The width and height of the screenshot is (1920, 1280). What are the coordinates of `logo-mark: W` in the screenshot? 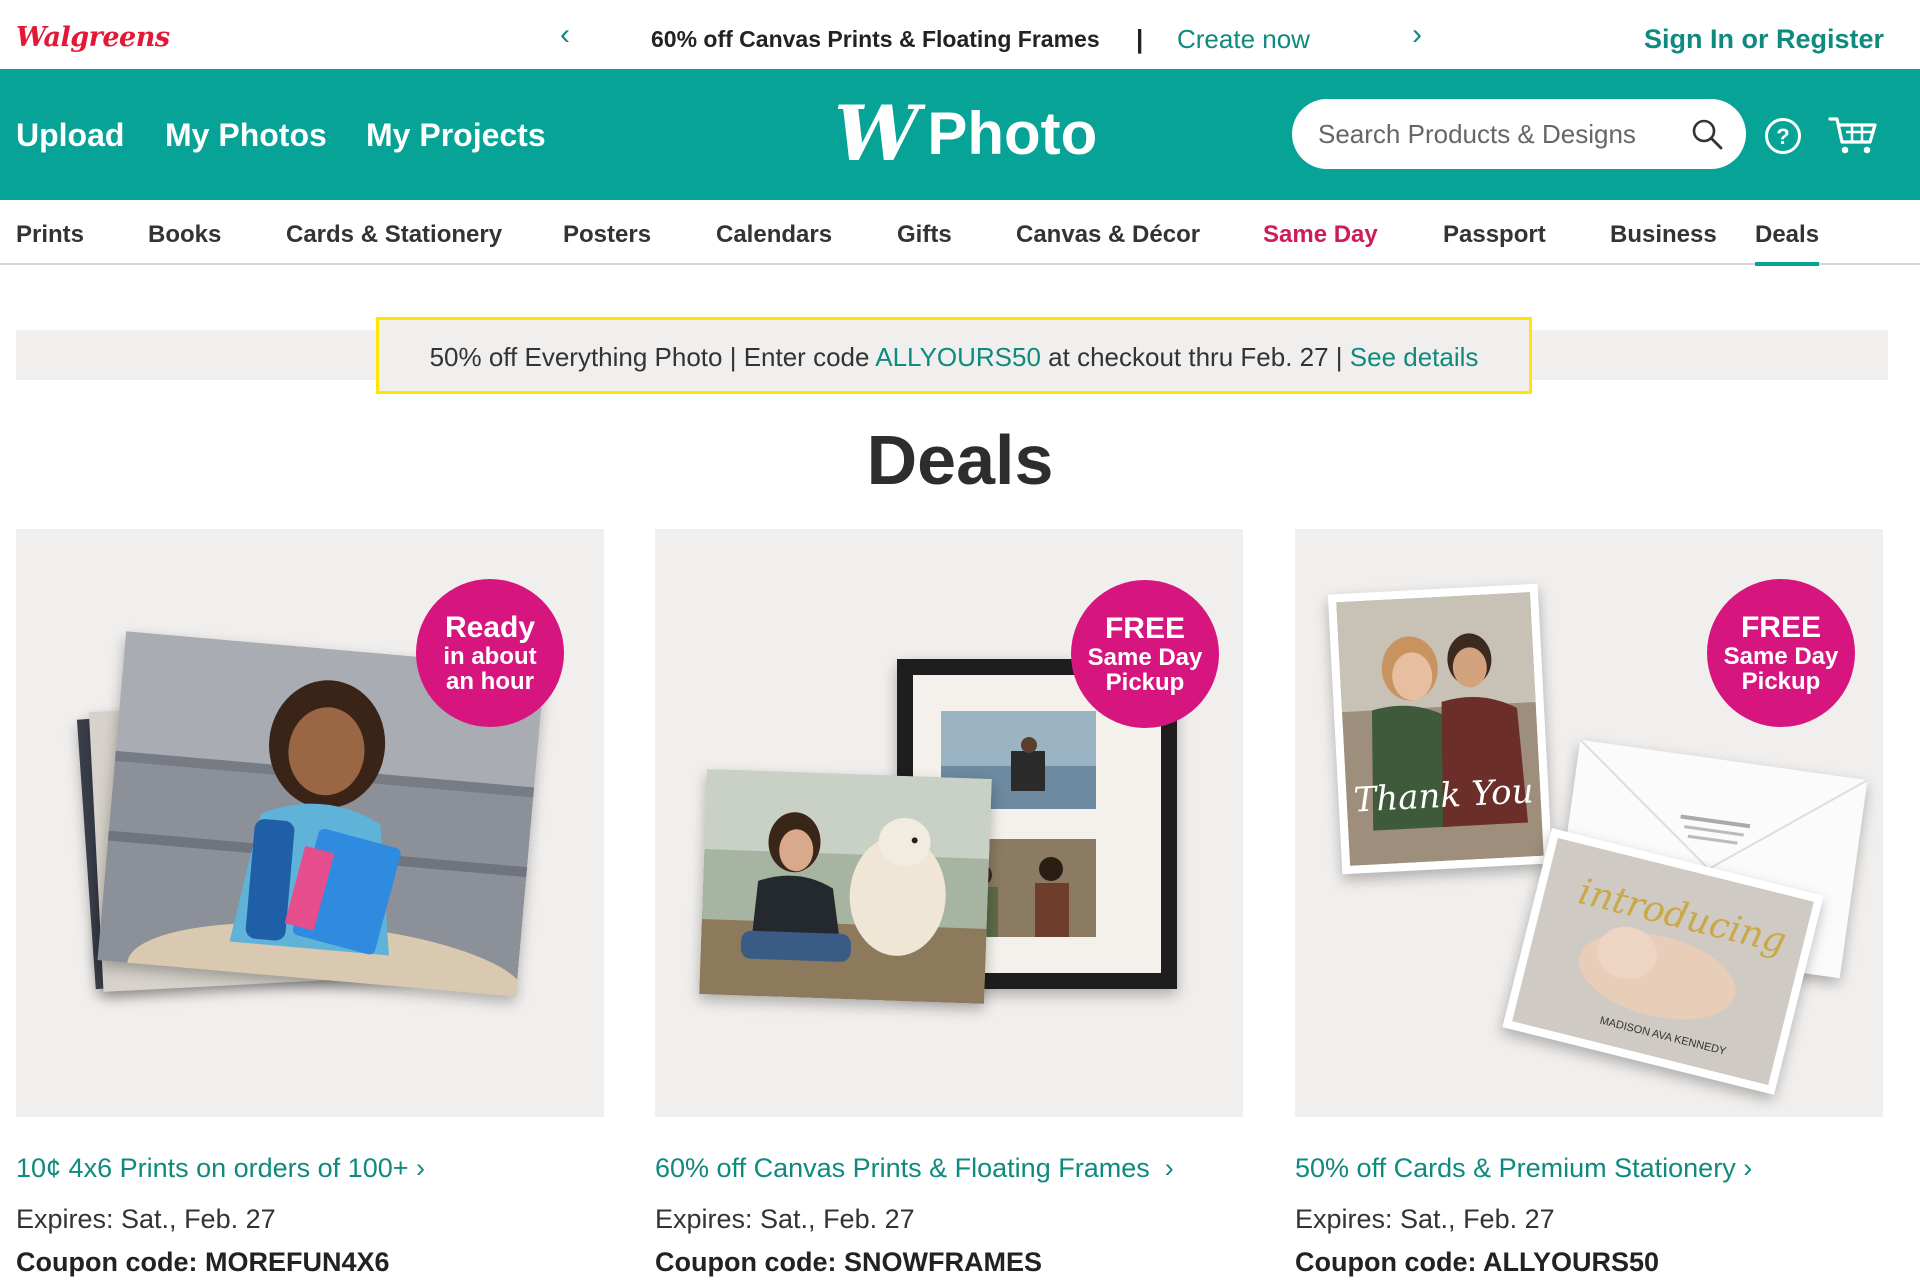 It's located at (877, 133).